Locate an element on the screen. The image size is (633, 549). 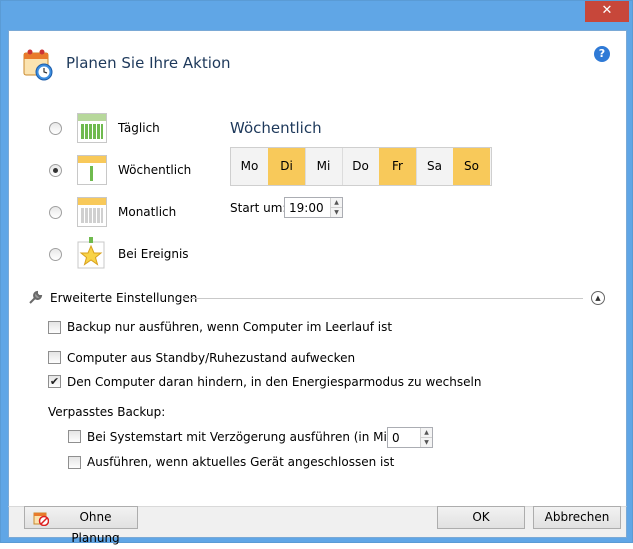
delay-minutes-spin: ▲ ▼ is located at coordinates (426, 437).